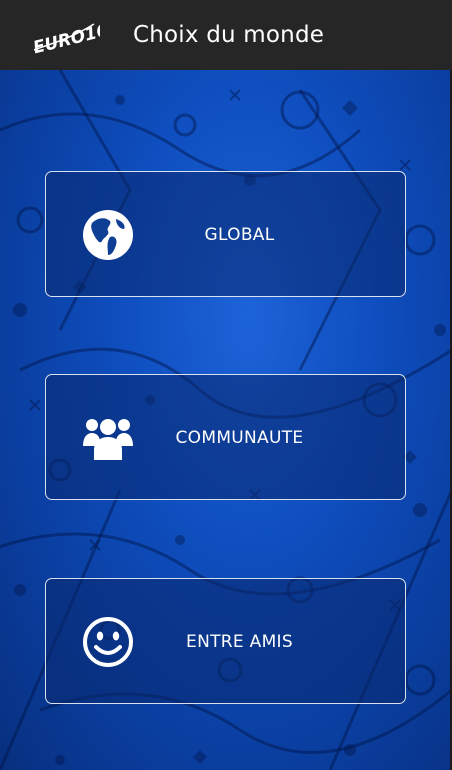 Image resolution: width=452 pixels, height=770 pixels. I want to click on entre-amis-option-button: ENTRE AMIS, so click(225, 641).